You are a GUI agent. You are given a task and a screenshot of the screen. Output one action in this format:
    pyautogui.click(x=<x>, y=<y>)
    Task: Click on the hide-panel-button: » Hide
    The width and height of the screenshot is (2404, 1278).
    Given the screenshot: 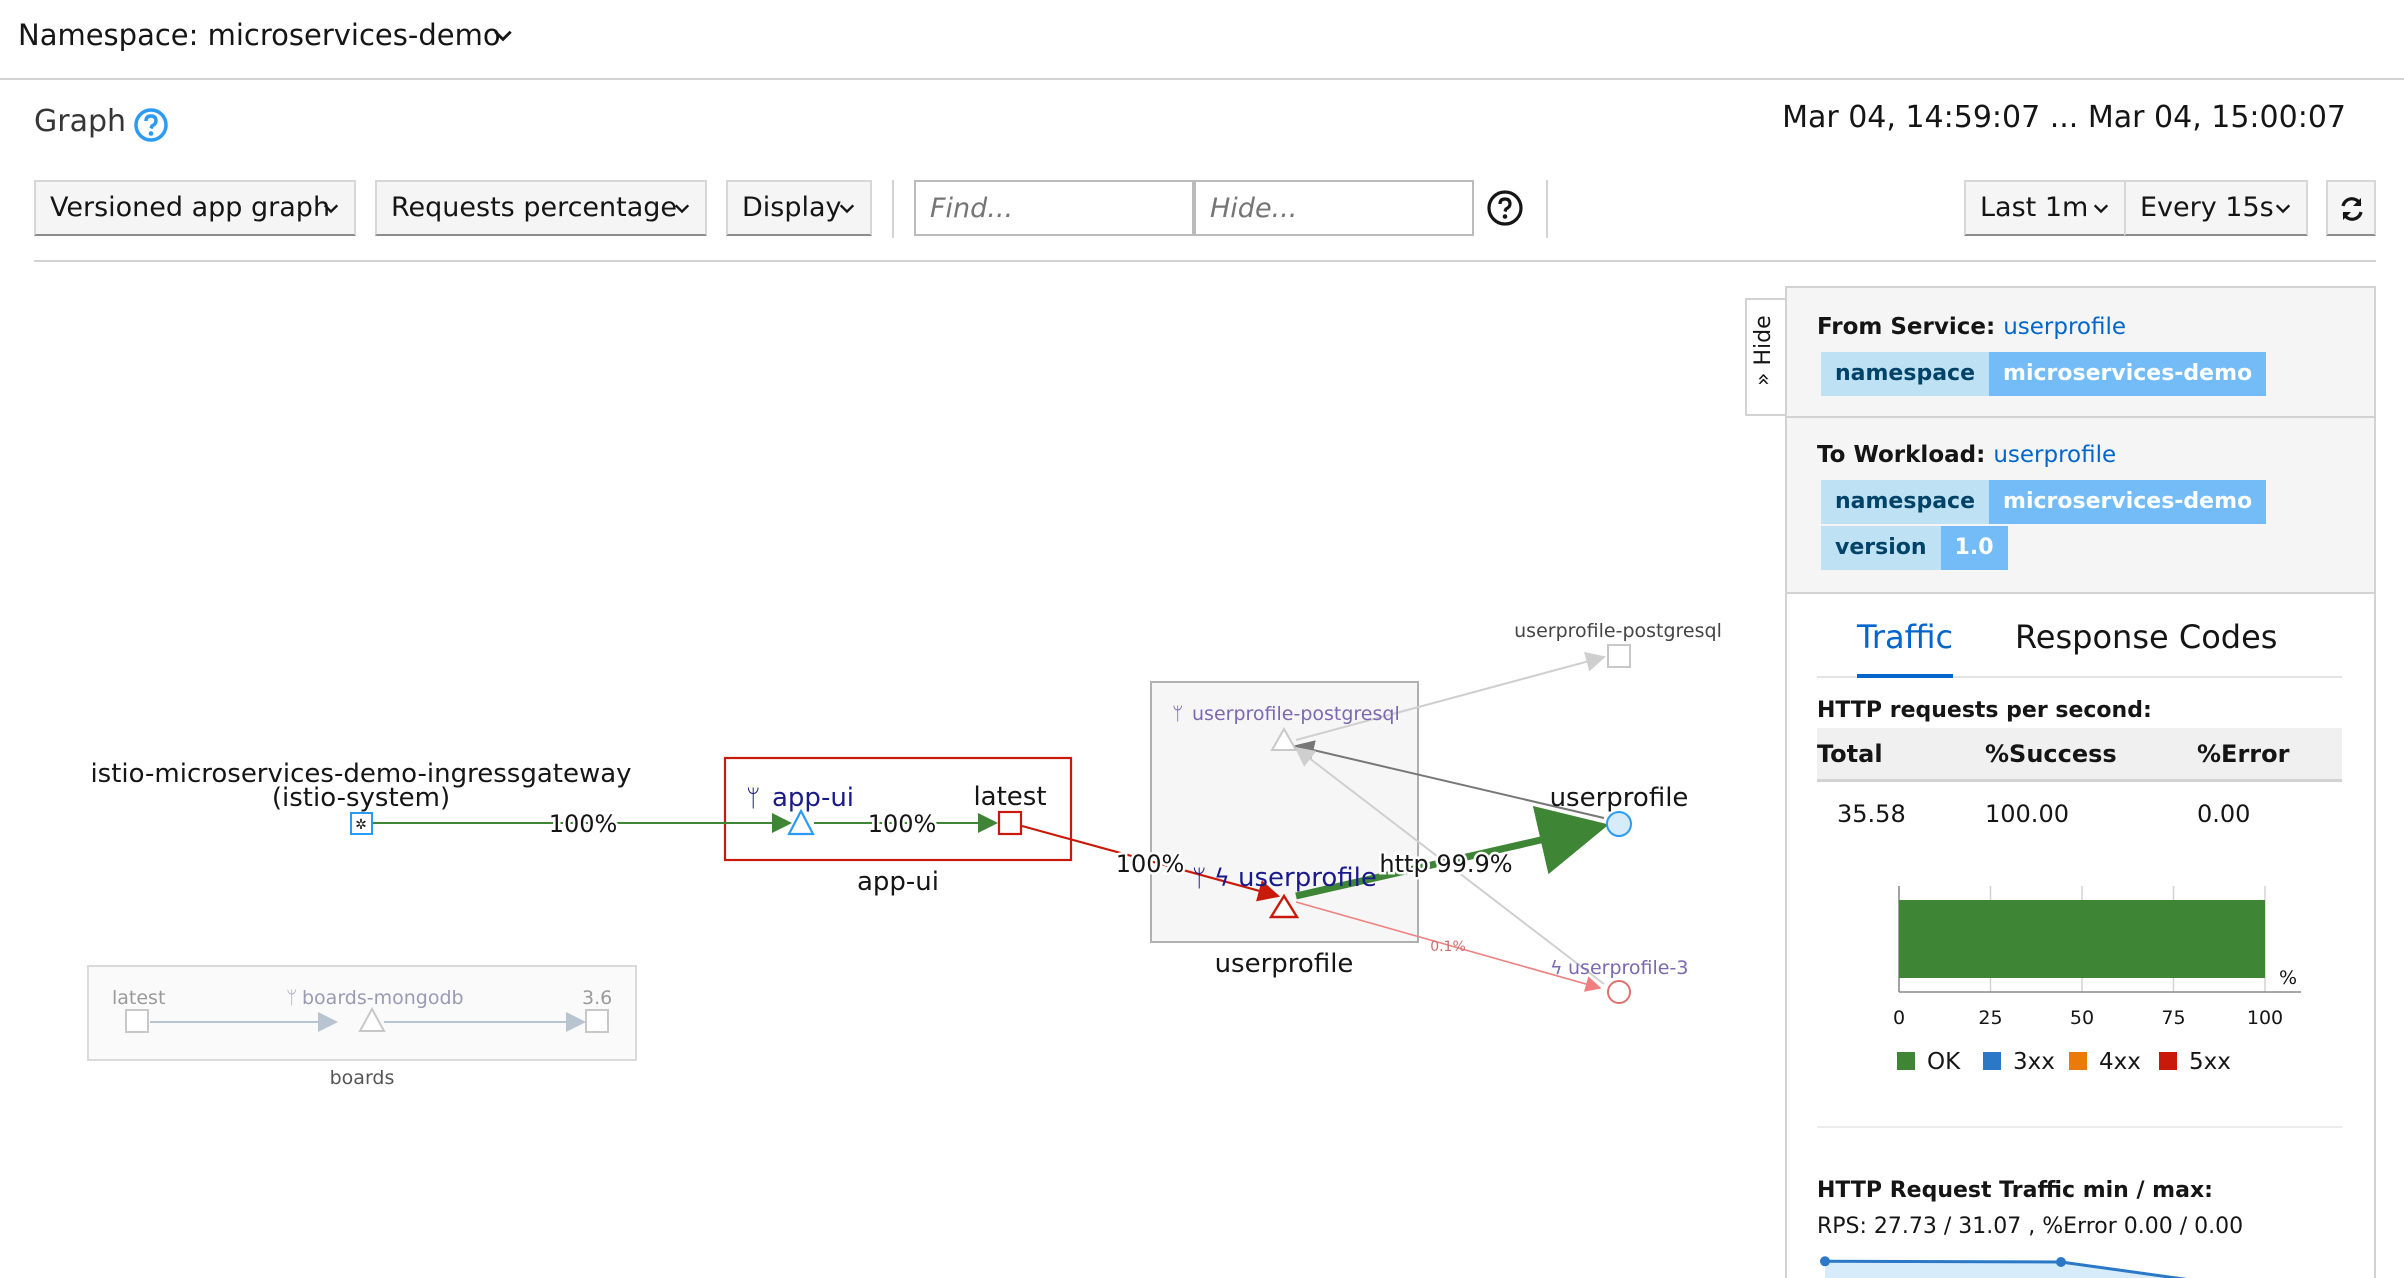 What is the action you would take?
    pyautogui.click(x=1765, y=357)
    